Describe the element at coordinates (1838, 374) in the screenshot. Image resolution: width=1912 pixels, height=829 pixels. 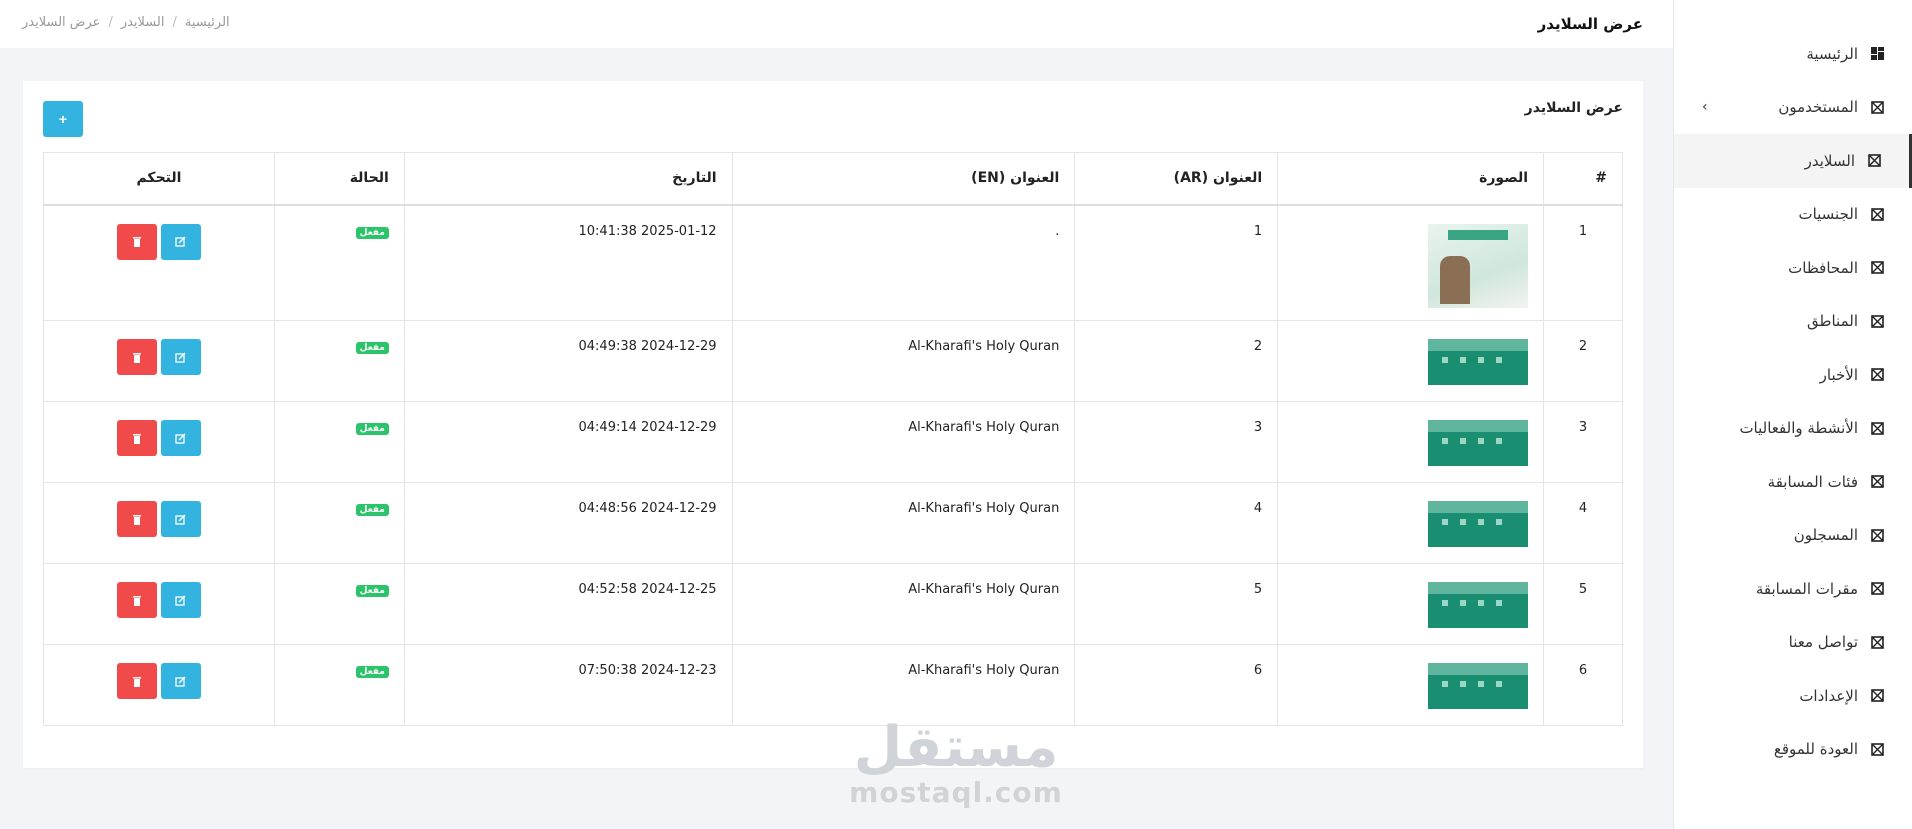
I see `sidebar-item-label: الأخبار` at that location.